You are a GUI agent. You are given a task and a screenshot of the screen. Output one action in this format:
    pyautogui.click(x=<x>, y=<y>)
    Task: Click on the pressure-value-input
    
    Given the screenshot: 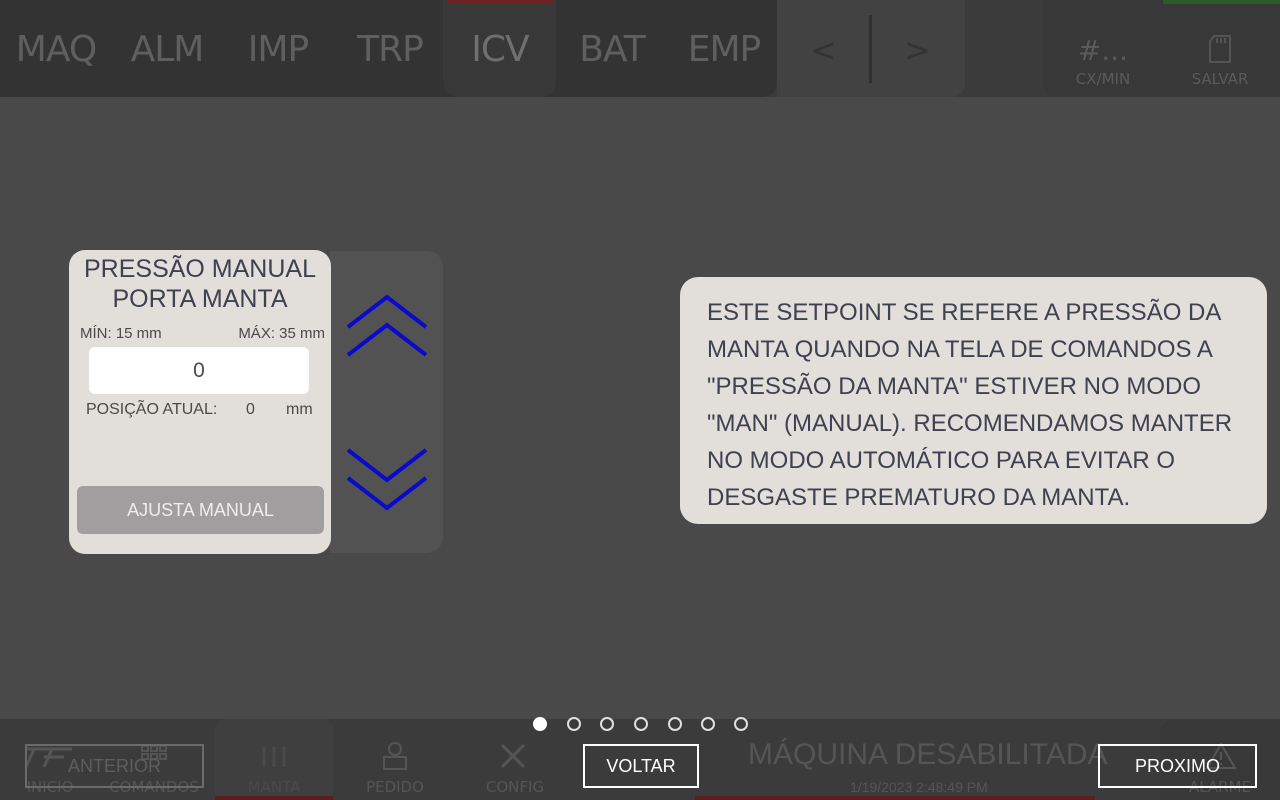 What is the action you would take?
    pyautogui.click(x=199, y=370)
    